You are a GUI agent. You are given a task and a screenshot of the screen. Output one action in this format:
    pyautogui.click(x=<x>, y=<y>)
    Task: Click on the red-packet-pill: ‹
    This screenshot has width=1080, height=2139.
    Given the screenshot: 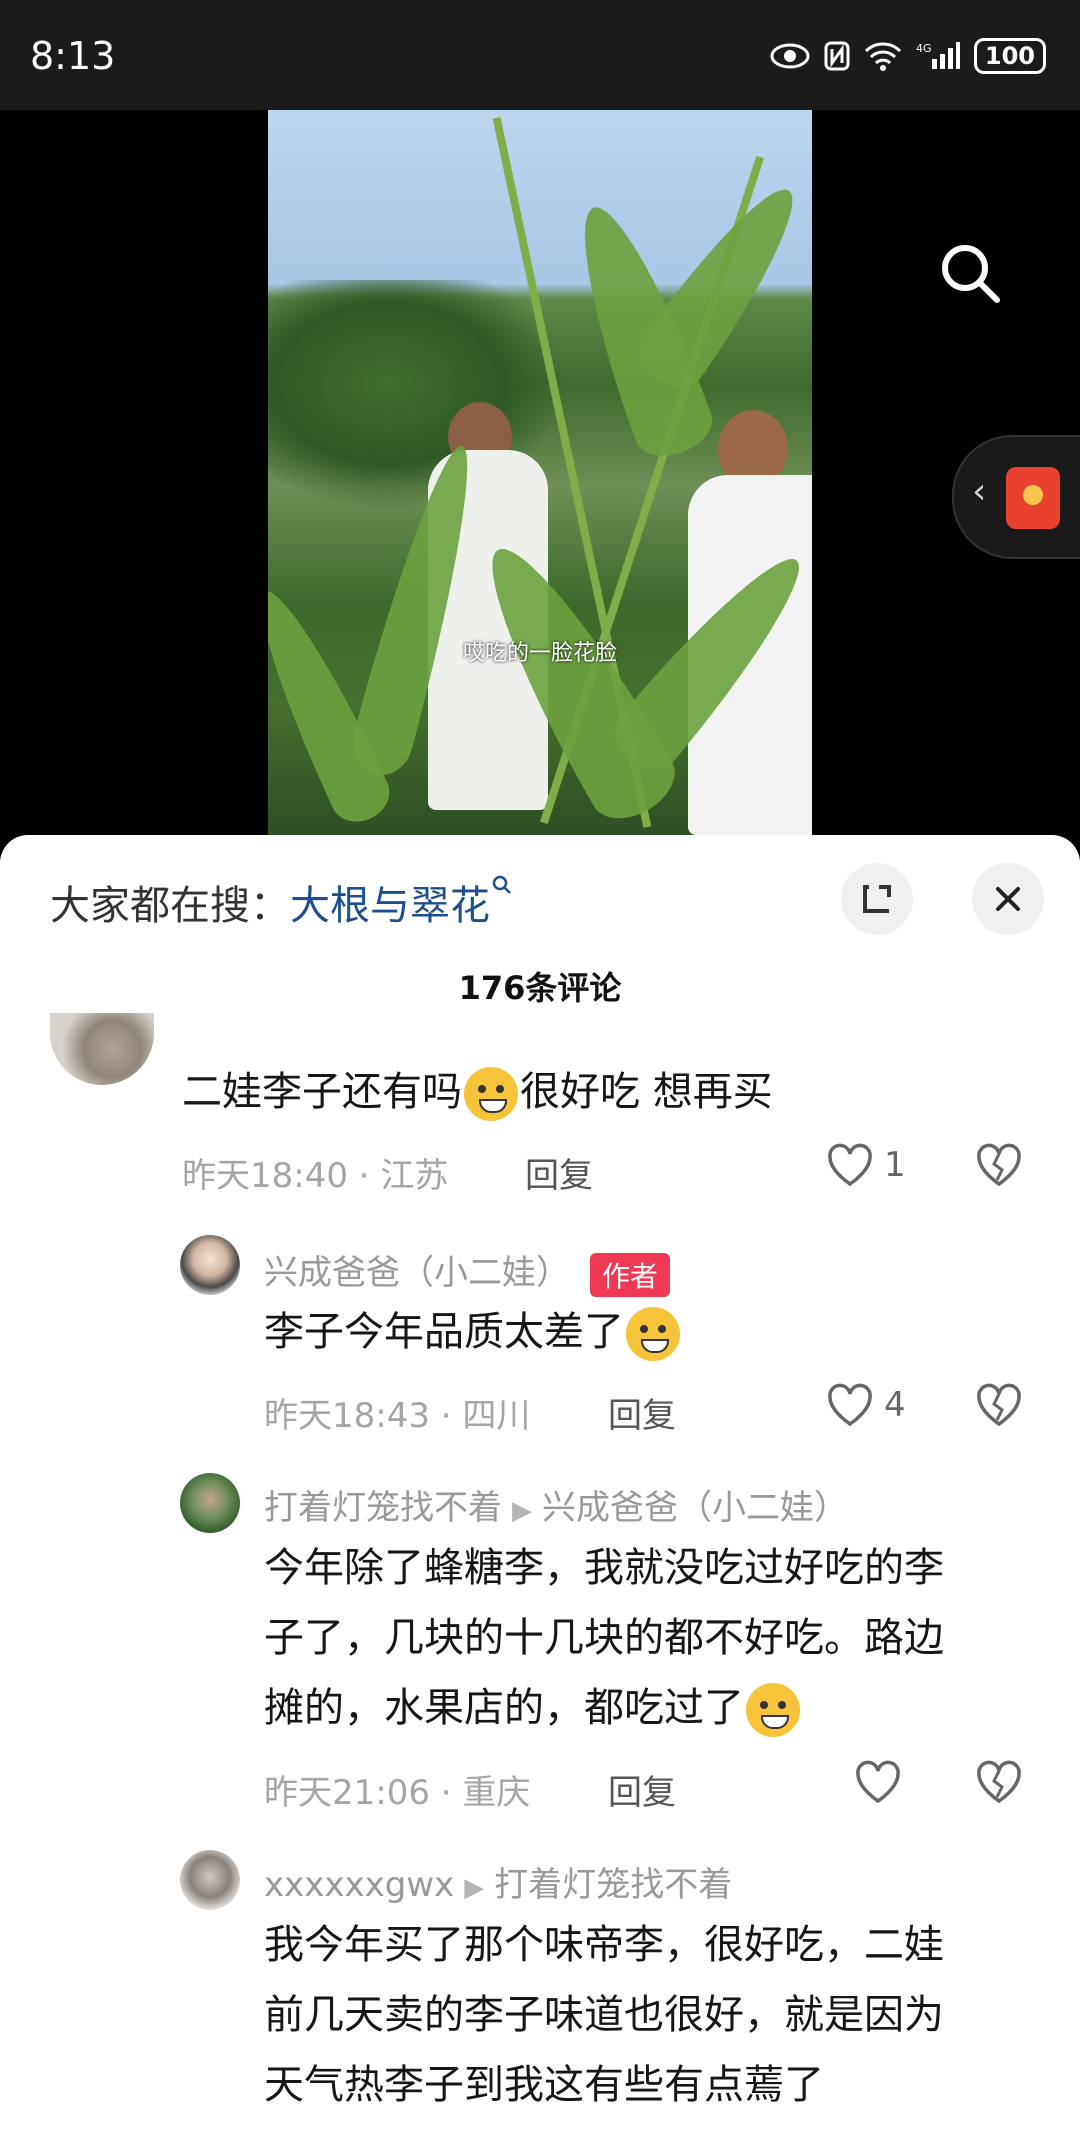 What is the action you would take?
    pyautogui.click(x=1016, y=497)
    